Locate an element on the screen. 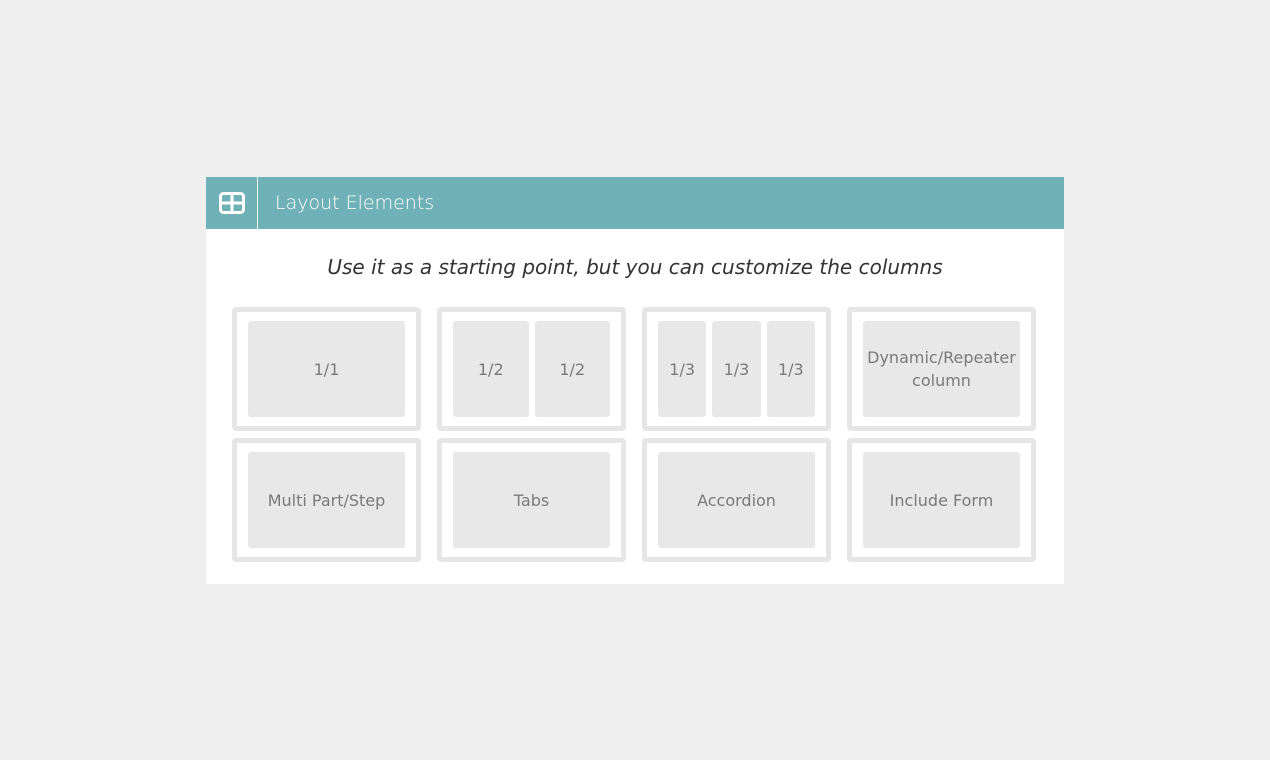  tile-column: Accordion is located at coordinates (736, 500).